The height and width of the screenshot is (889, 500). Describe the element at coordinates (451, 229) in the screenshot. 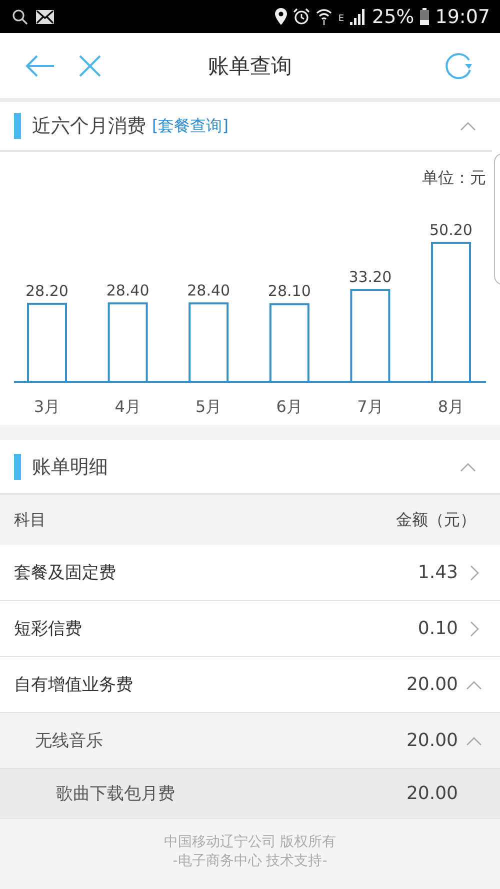

I see `value-label: 50.20` at that location.